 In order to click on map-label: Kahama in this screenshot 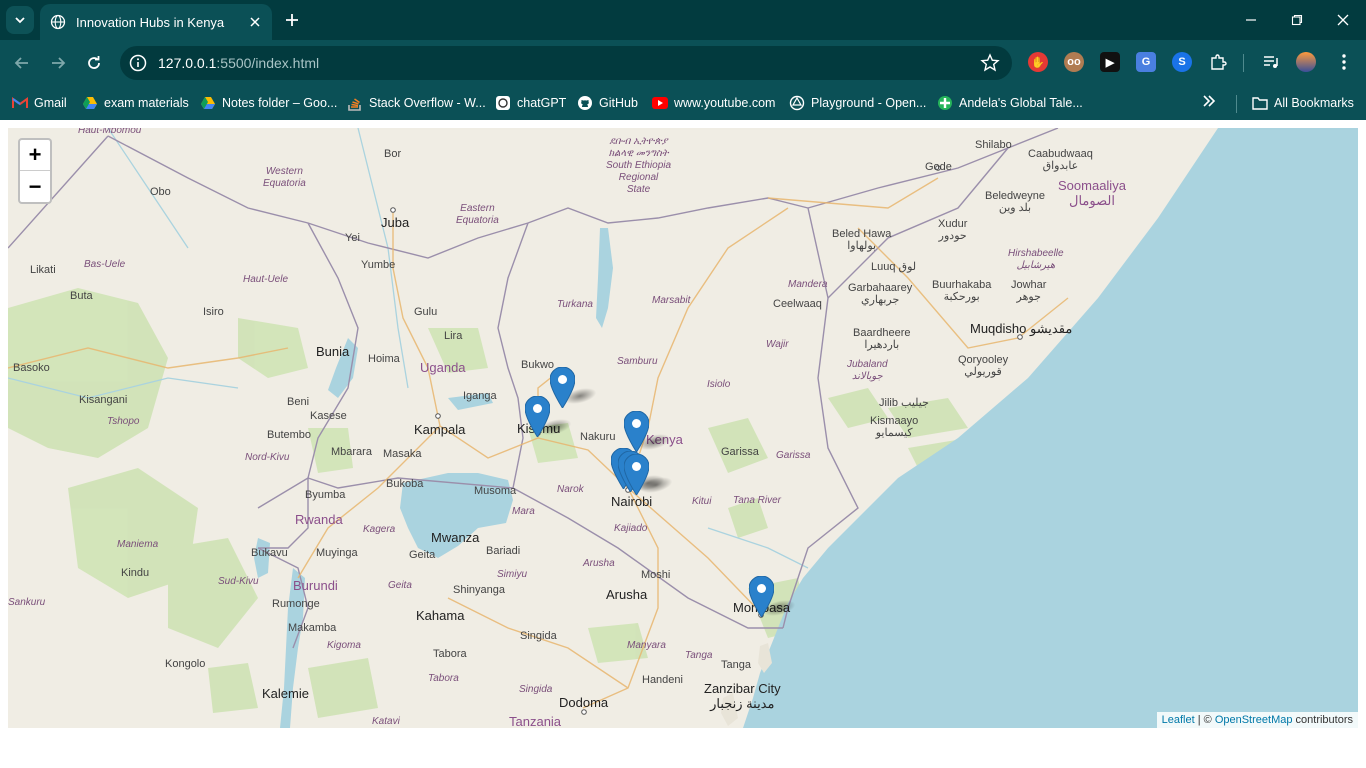, I will do `click(440, 615)`.